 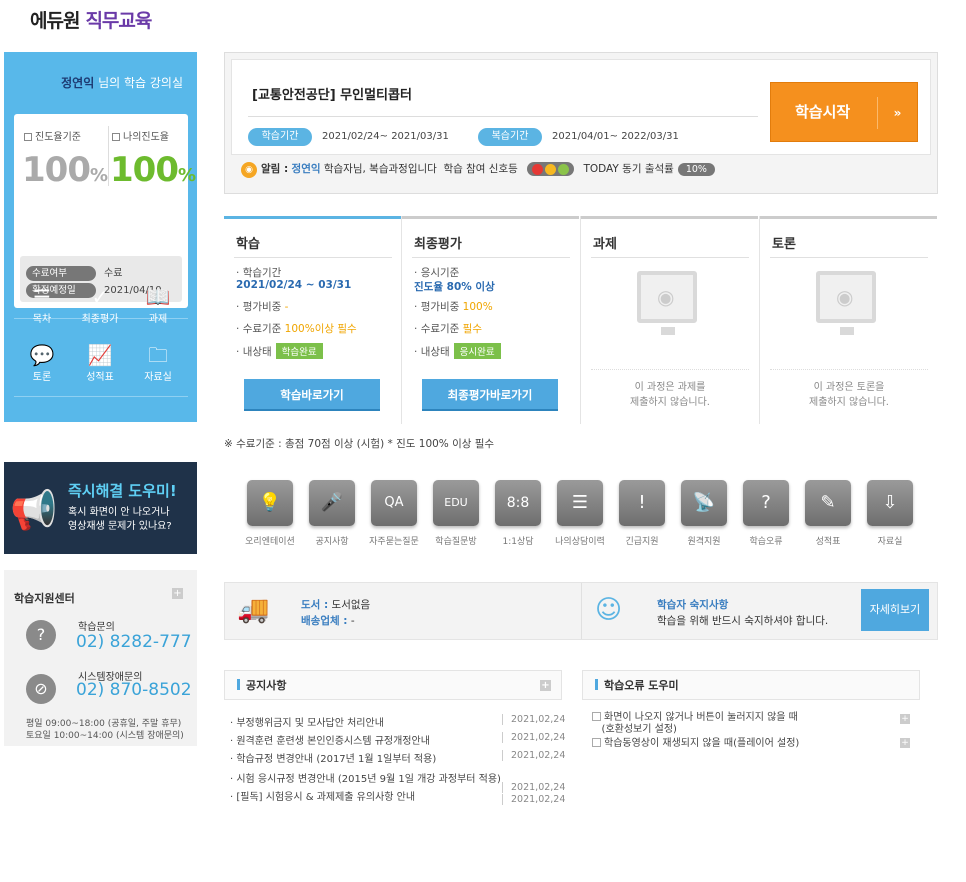 I want to click on grades-button: ✎ 성적표, so click(x=828, y=513).